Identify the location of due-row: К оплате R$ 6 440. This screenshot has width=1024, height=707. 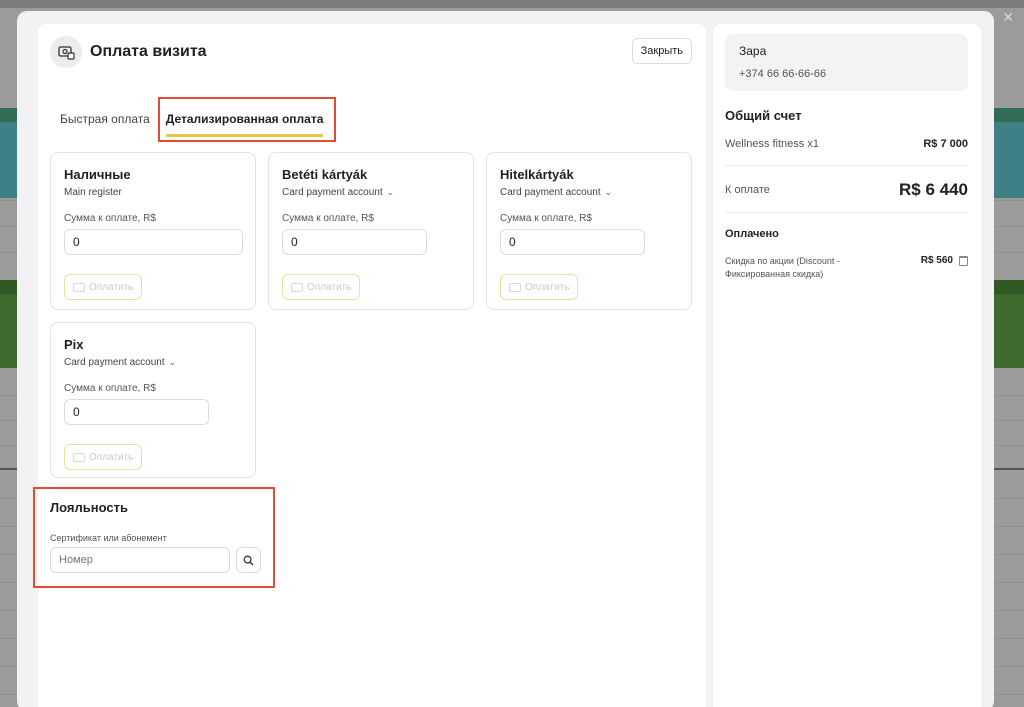
(846, 190).